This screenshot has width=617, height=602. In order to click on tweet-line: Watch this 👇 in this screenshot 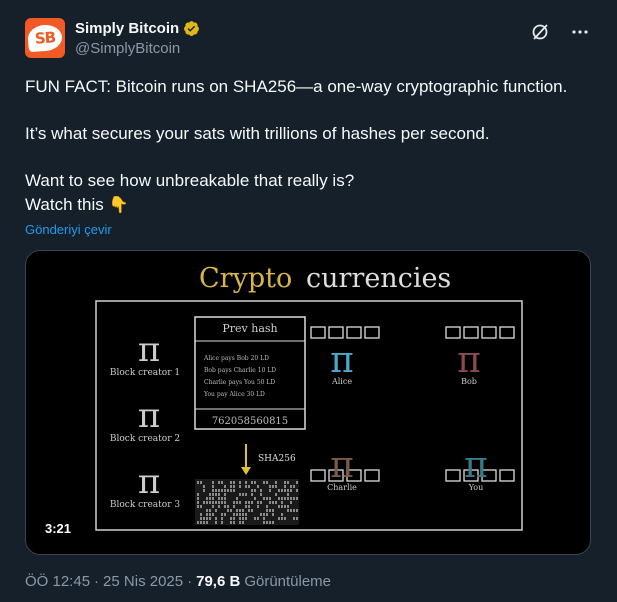, I will do `click(310, 205)`.